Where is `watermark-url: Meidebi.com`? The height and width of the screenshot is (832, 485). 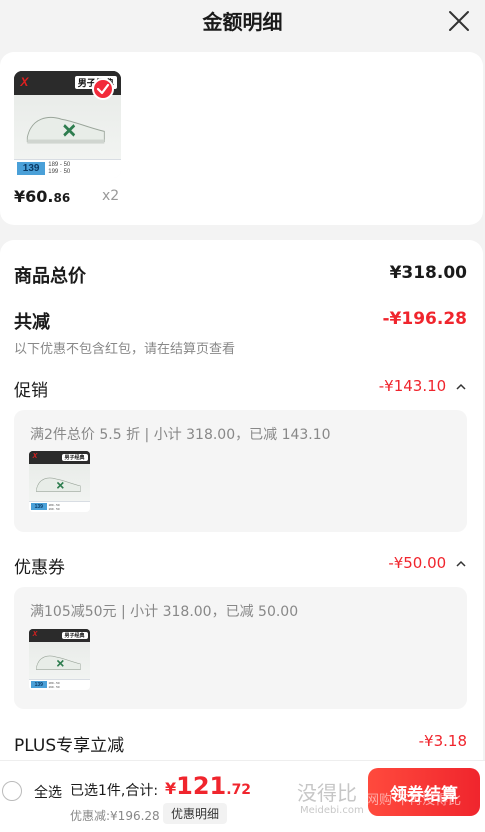
watermark-url: Meidebi.com is located at coordinates (332, 810).